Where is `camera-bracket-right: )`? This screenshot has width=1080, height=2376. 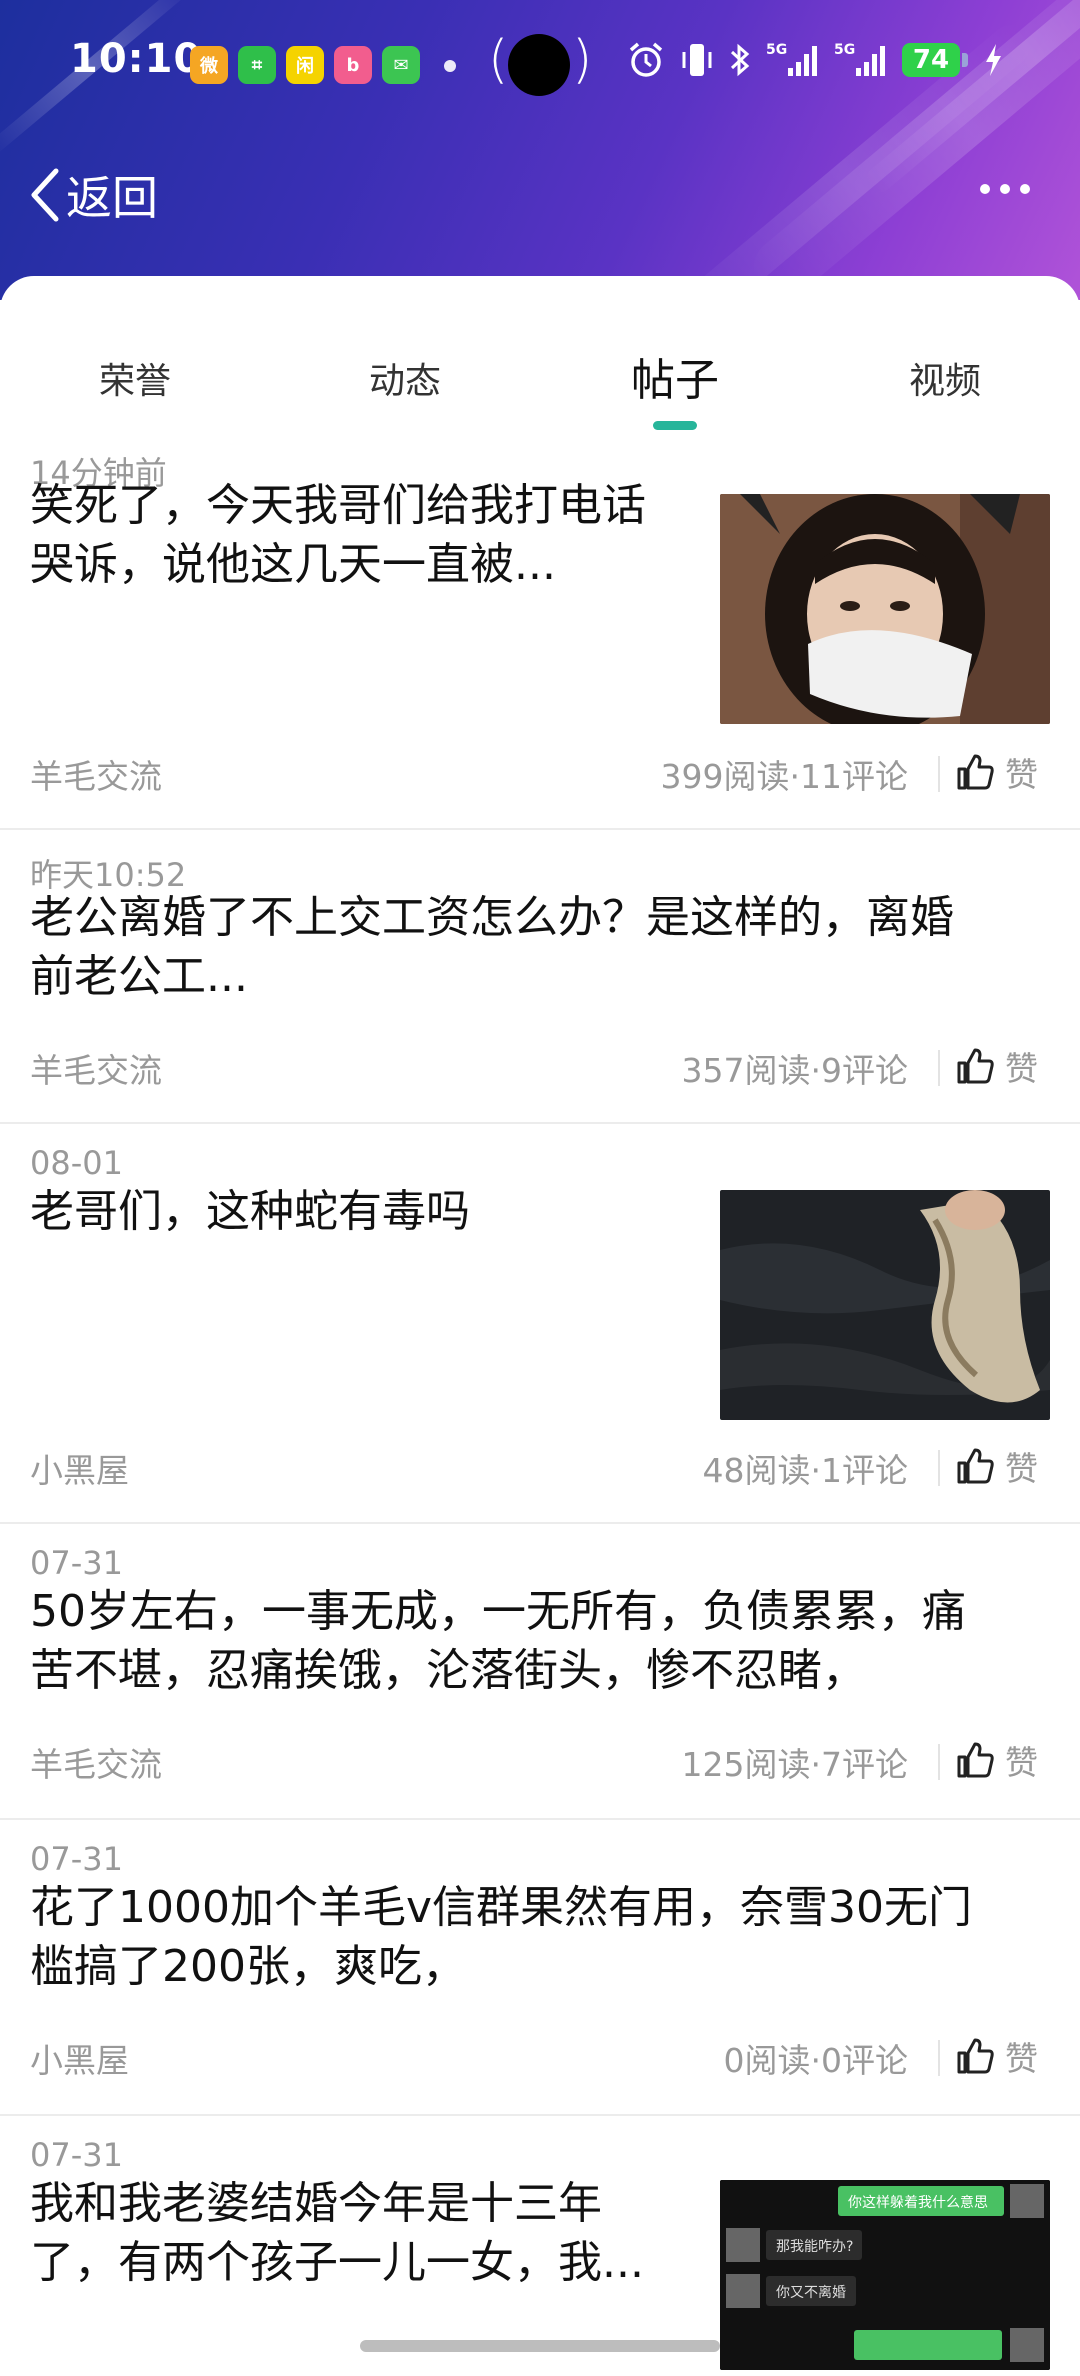 camera-bracket-right: ) is located at coordinates (582, 60).